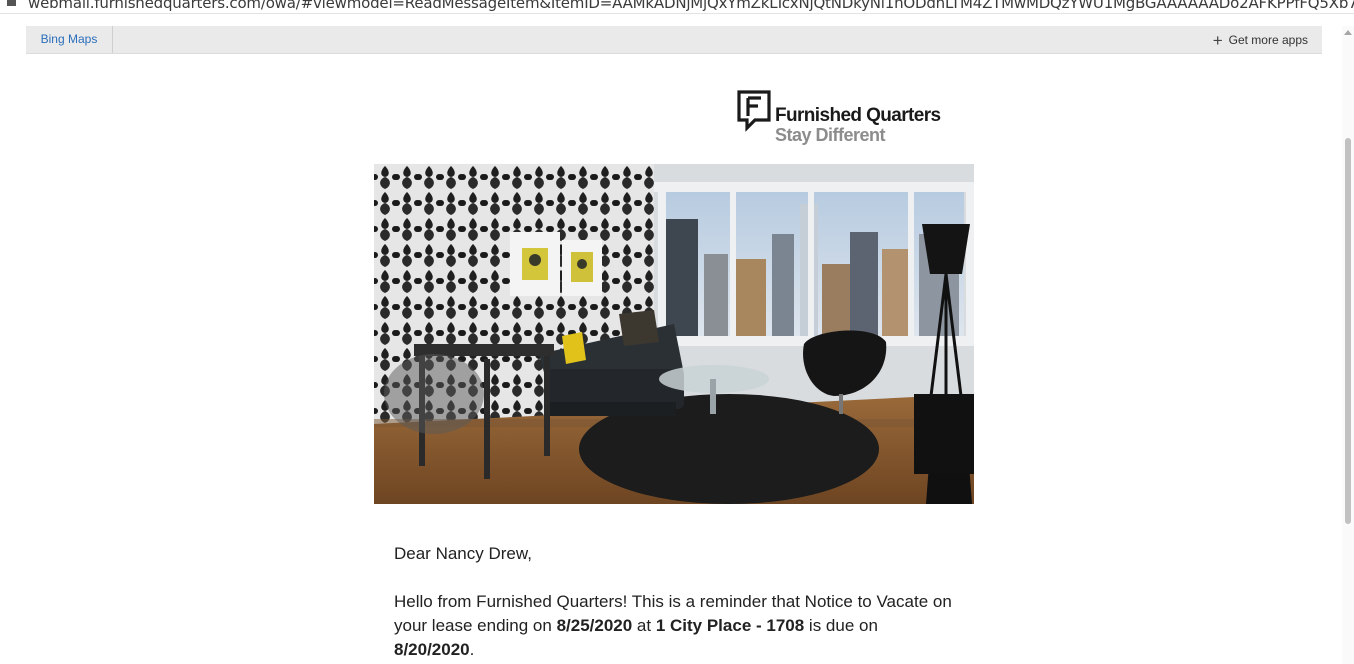  I want to click on email-greeting: Dear Nancy Drew,, so click(463, 553).